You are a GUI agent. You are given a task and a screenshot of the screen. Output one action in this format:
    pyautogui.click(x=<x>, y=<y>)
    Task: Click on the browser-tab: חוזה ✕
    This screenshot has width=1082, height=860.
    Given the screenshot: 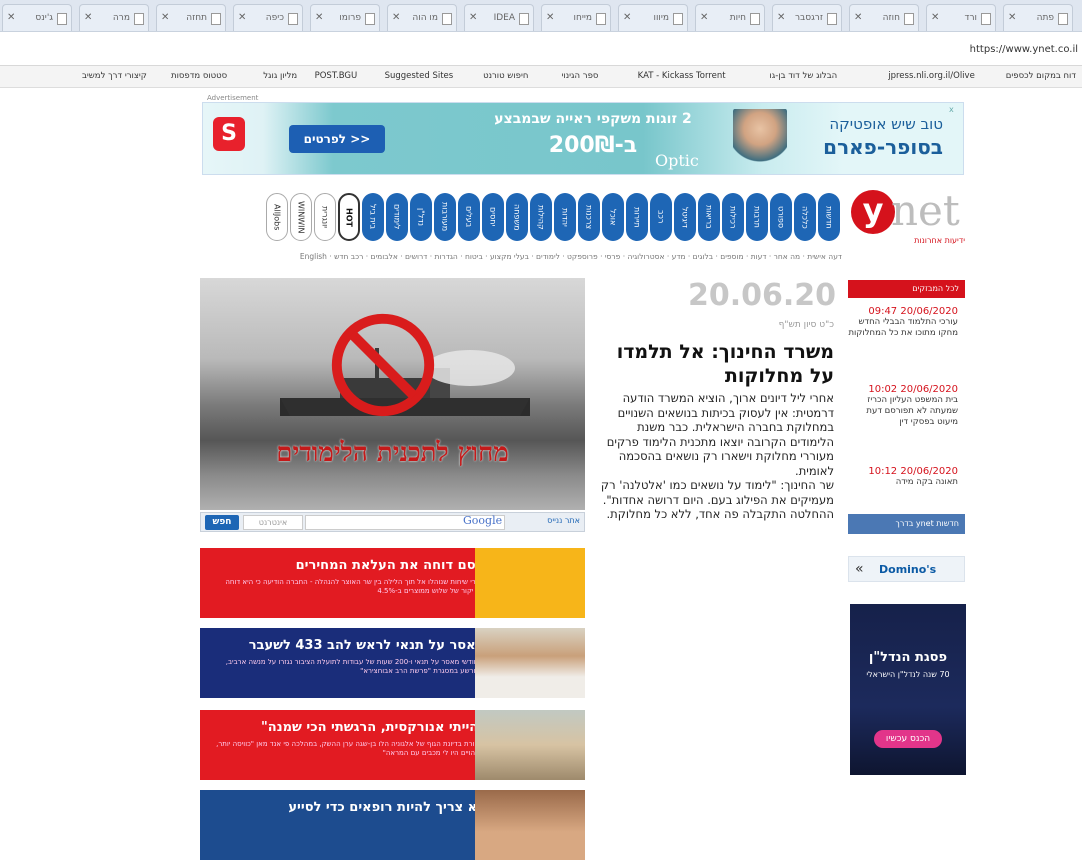 What is the action you would take?
    pyautogui.click(x=884, y=17)
    